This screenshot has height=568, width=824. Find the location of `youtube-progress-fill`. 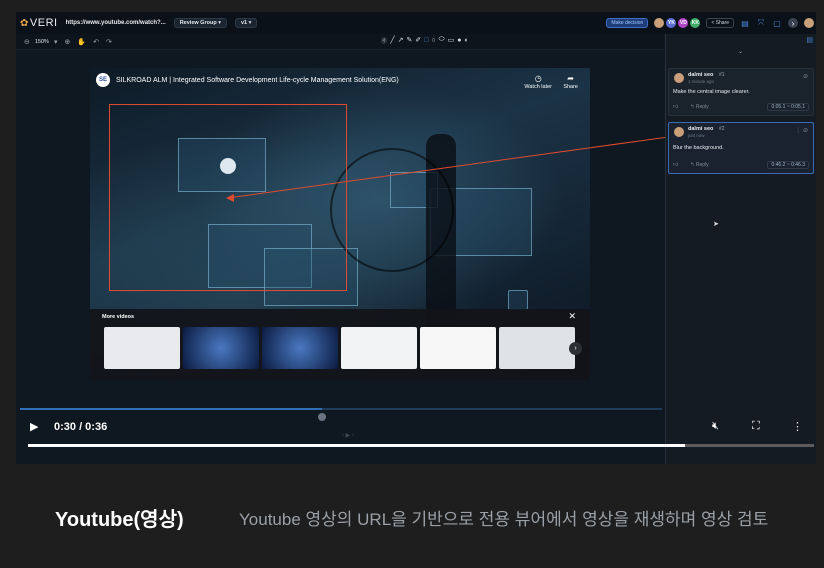

youtube-progress-fill is located at coordinates (357, 445).